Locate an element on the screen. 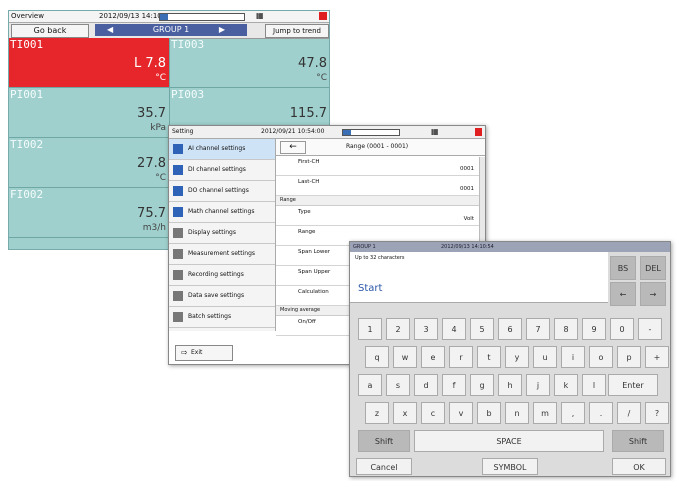 The image size is (678, 481). first-ch-row: First-CH 0001 is located at coordinates (380, 166).